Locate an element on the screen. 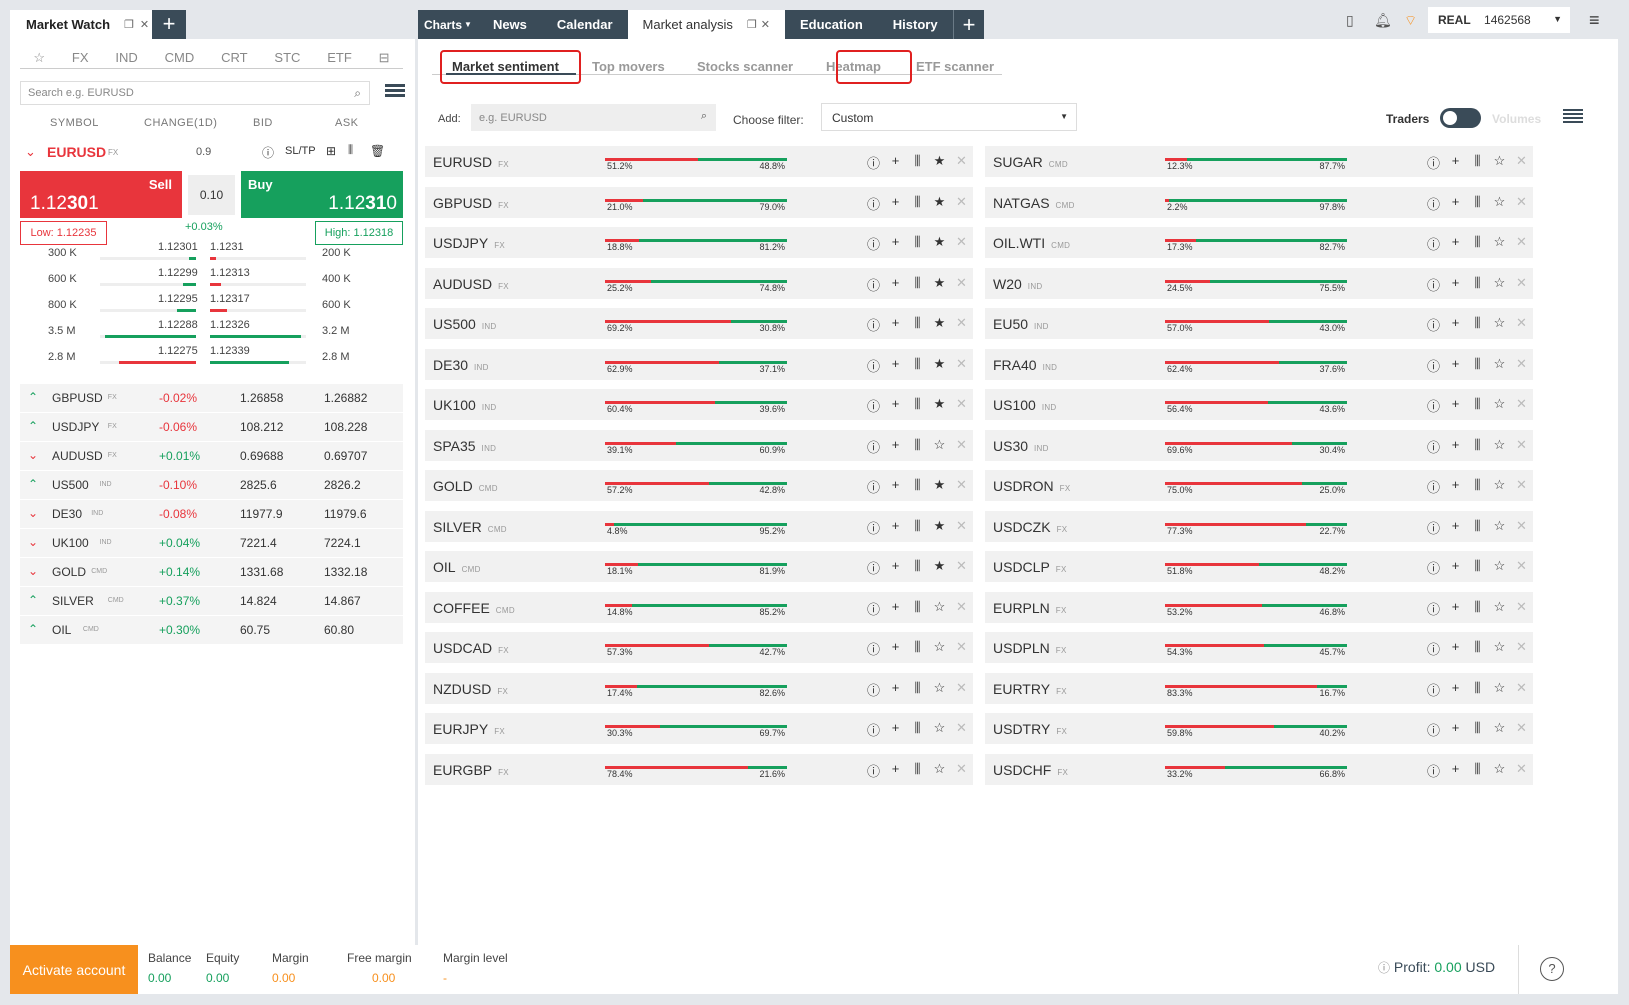  ask: 14.867 is located at coordinates (342, 601).